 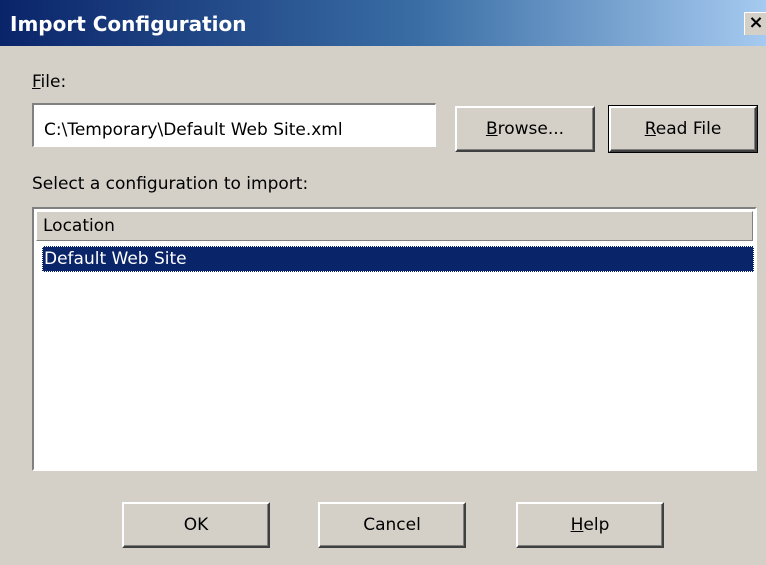 I want to click on select-configuration-prompt: Select a configuration to import:, so click(x=170, y=184).